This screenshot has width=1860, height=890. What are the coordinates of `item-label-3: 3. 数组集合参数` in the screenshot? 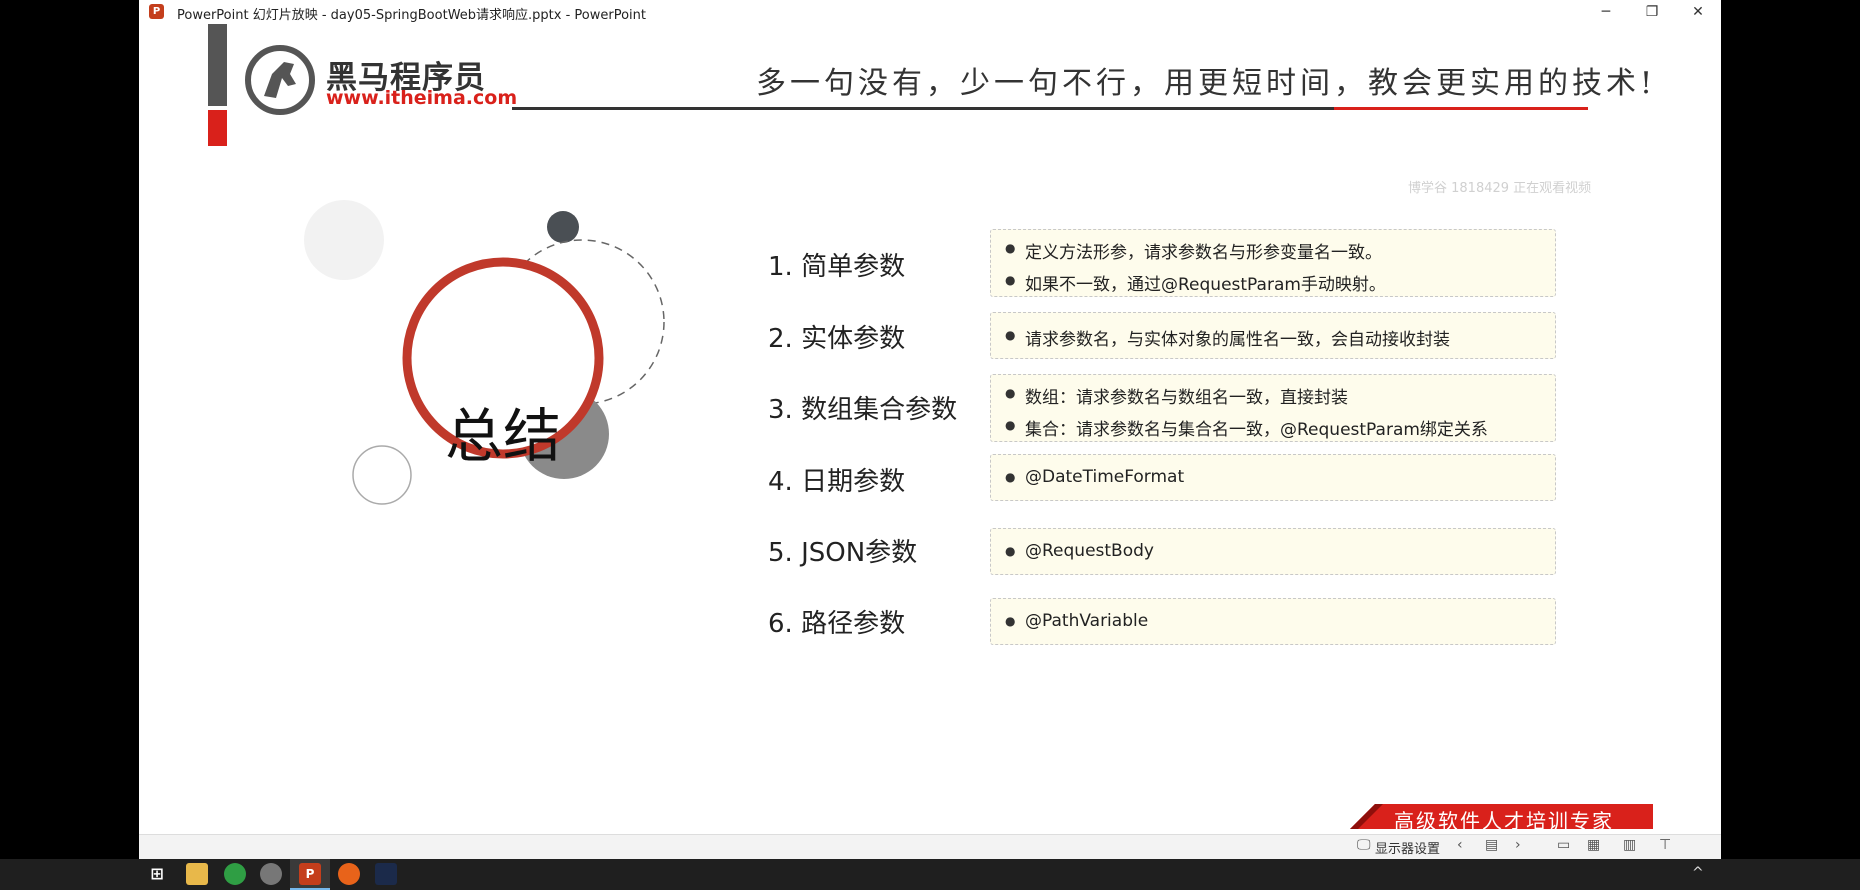 It's located at (863, 410).